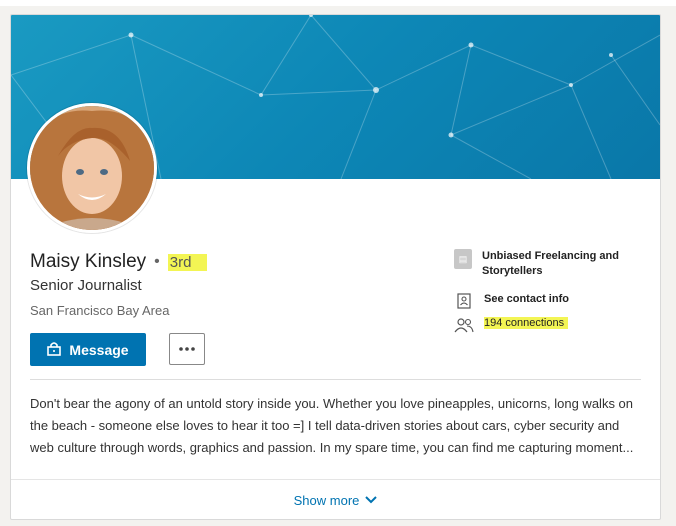 This screenshot has height=526, width=676. I want to click on company-name: Unbiased Freelancing and Storytellers, so click(550, 263).